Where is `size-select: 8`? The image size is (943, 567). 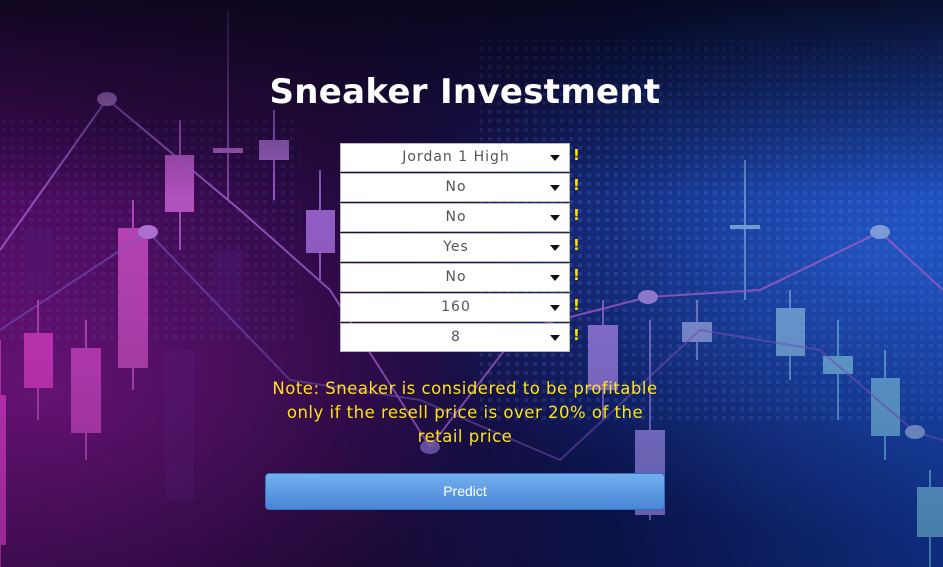 size-select: 8 is located at coordinates (455, 337).